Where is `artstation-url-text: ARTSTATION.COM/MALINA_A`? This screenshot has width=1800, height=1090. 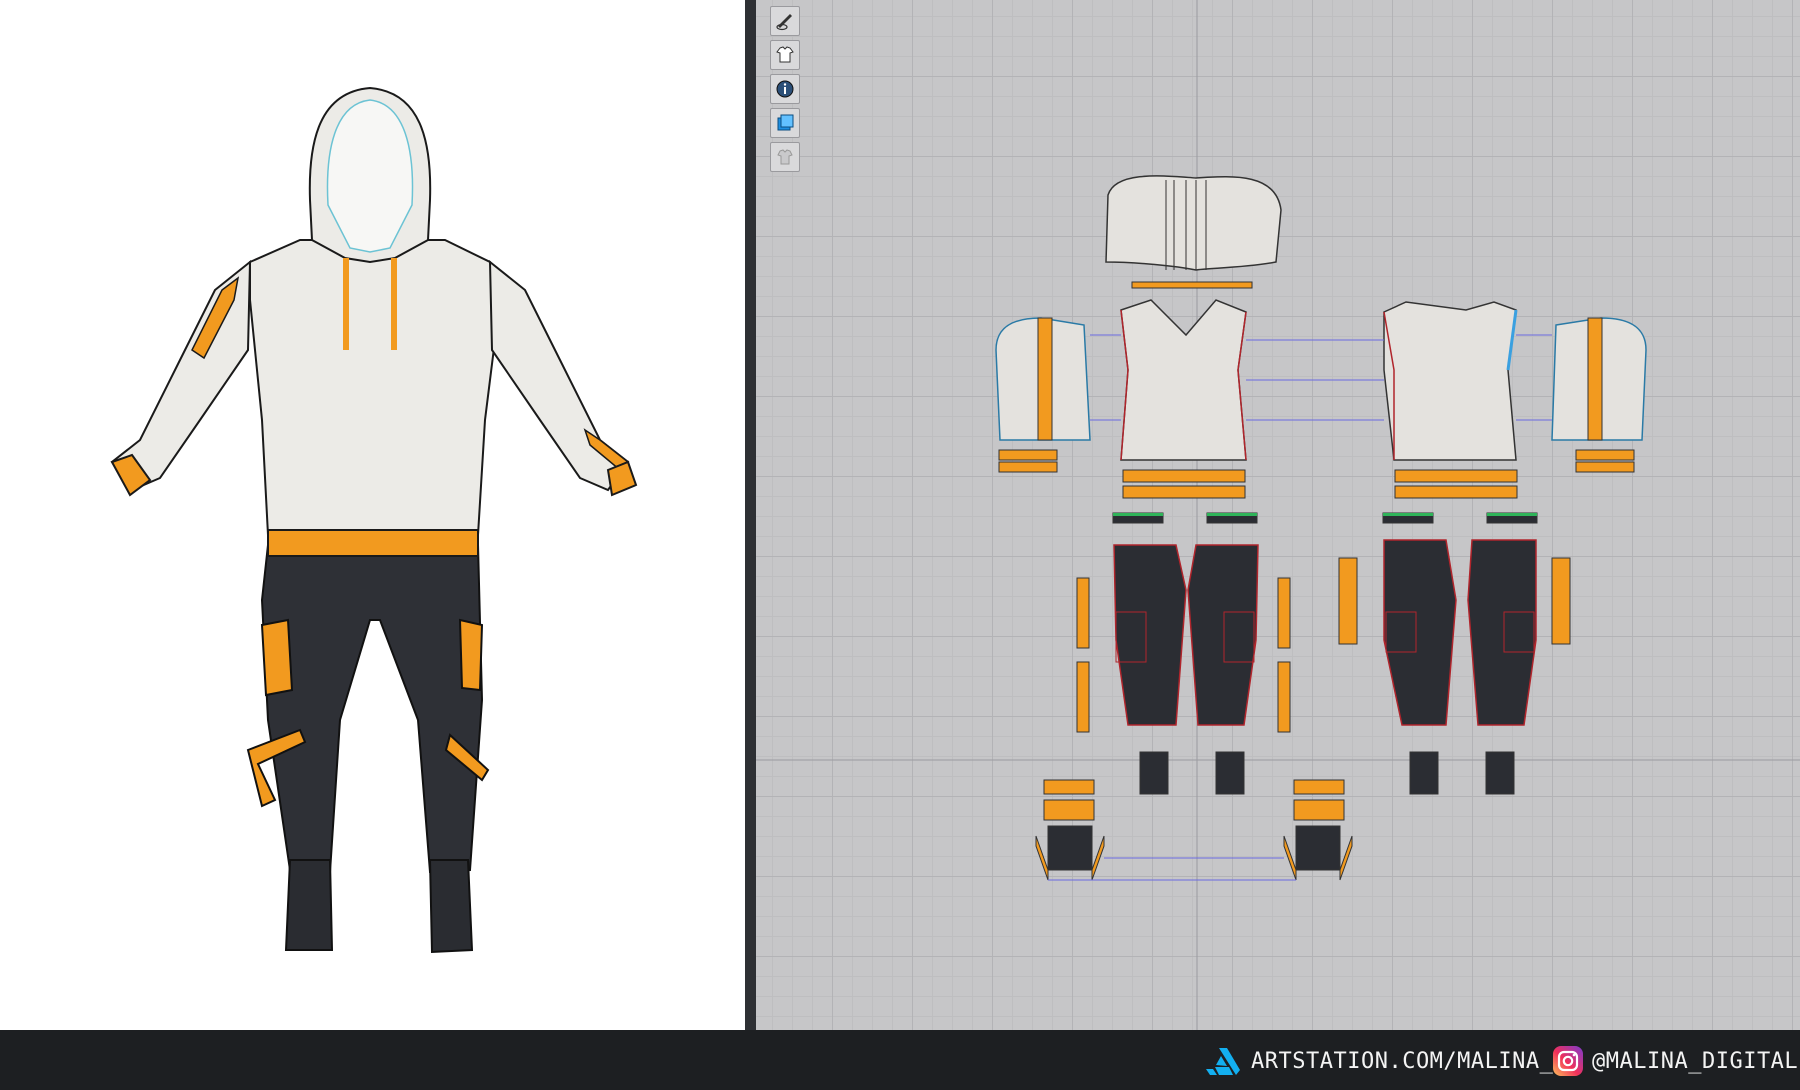 artstation-url-text: ARTSTATION.COM/MALINA_A is located at coordinates (1409, 1061).